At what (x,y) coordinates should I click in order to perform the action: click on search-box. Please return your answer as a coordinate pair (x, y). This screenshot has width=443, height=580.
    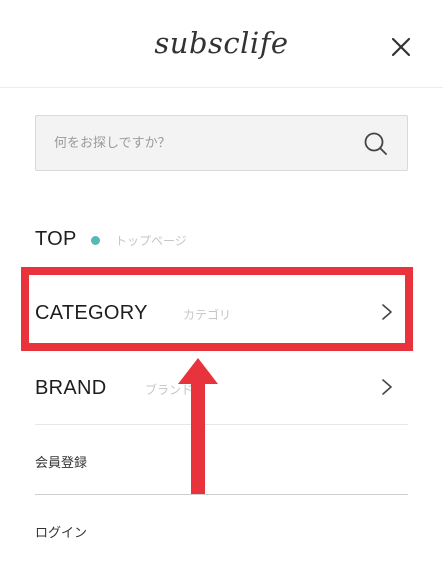
    Looking at the image, I should click on (221, 143).